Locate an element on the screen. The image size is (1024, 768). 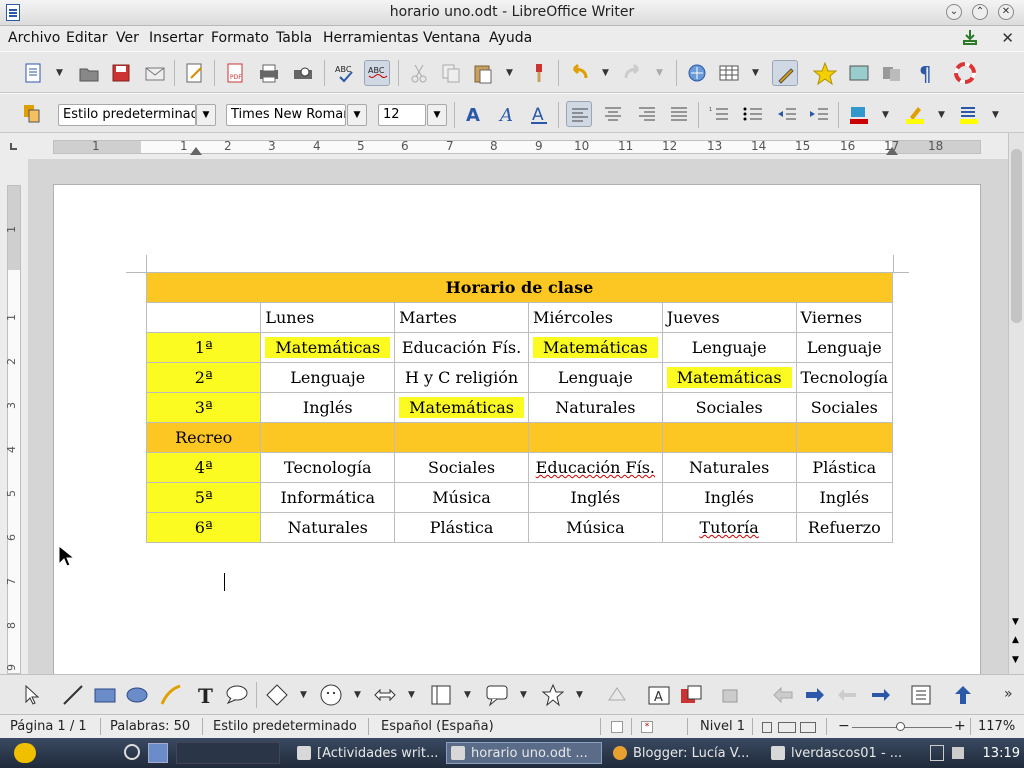
symbol-shapes-icon is located at coordinates (331, 695).